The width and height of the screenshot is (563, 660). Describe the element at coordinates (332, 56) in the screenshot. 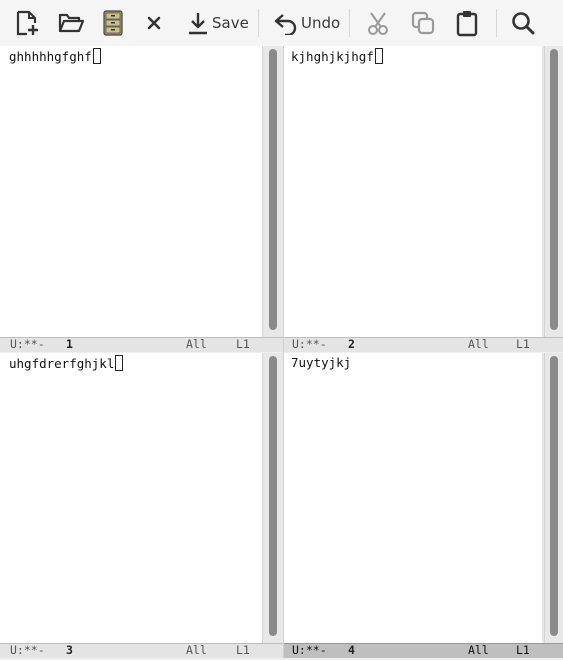

I see `buffer-text: kjhghjkjhgf` at that location.